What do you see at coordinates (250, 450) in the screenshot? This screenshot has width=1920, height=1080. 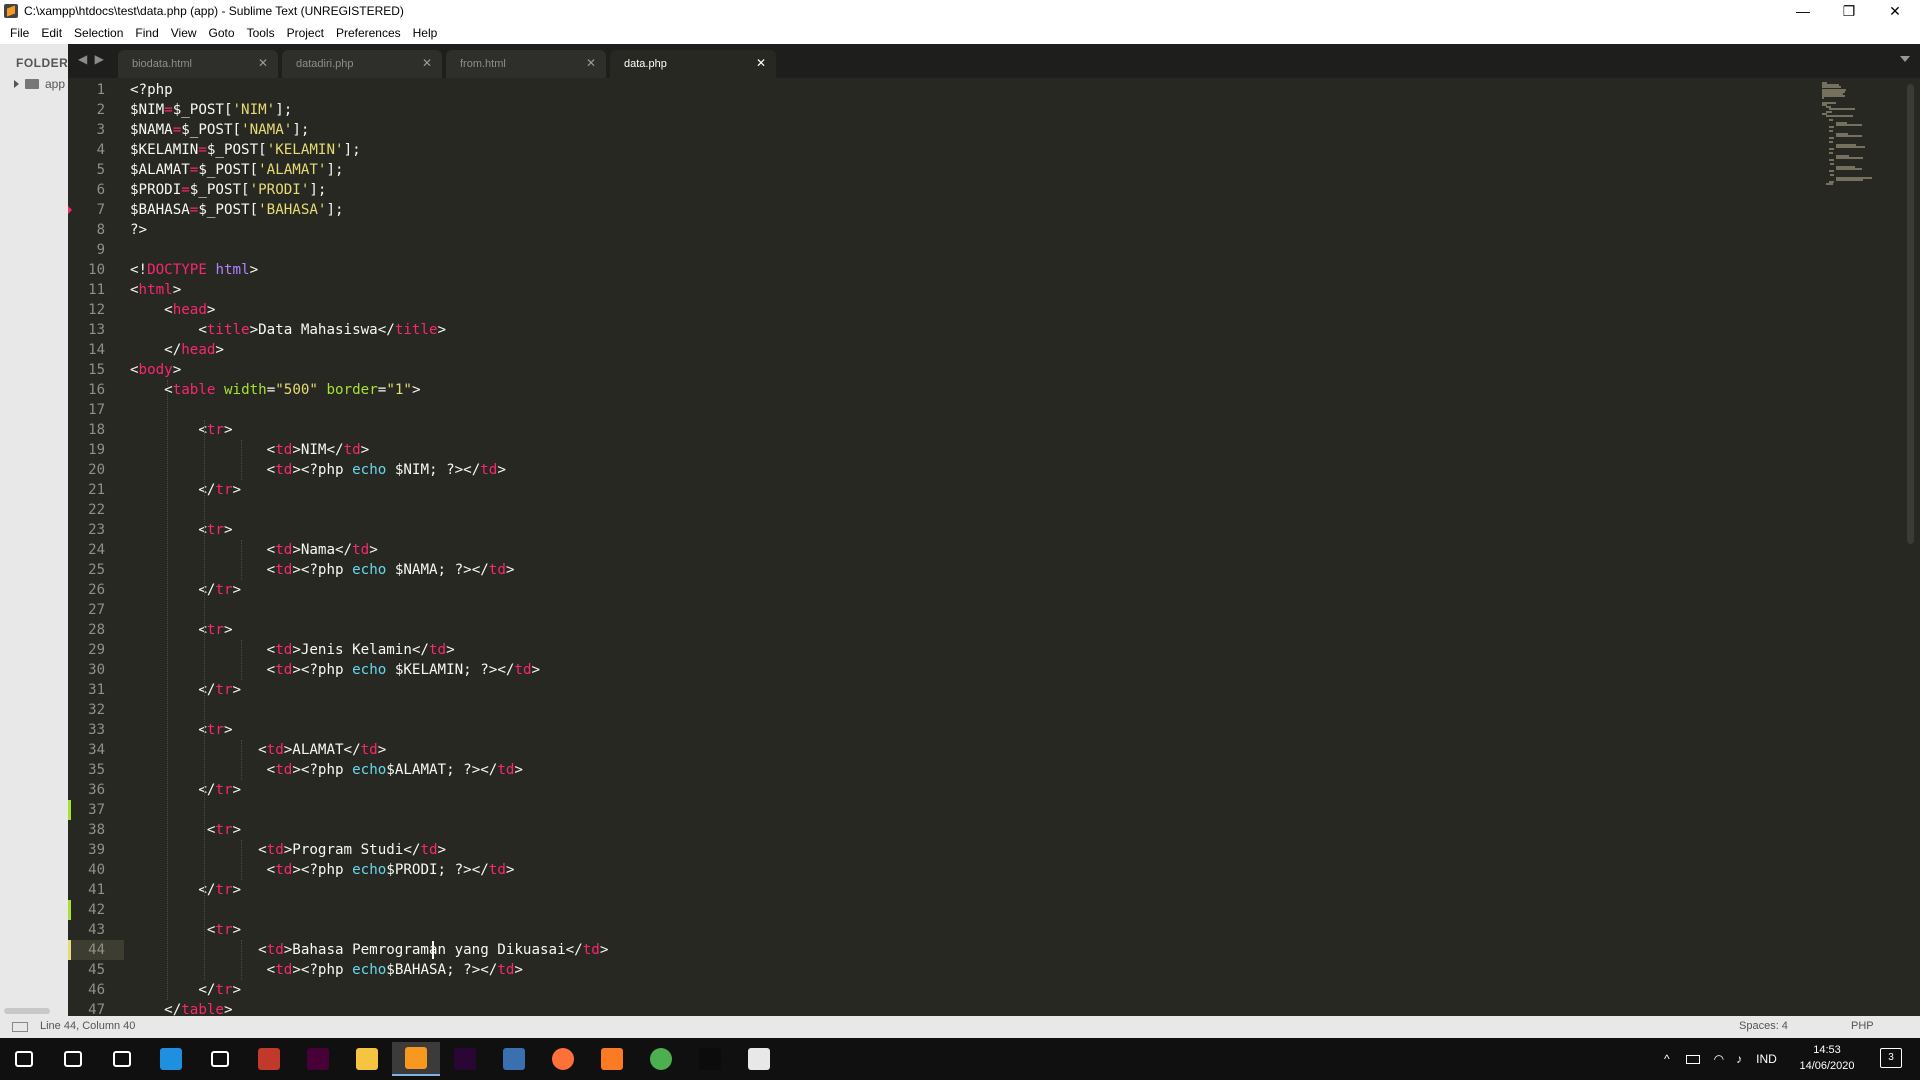 I see `code-line: <td>NIM</td>` at bounding box center [250, 450].